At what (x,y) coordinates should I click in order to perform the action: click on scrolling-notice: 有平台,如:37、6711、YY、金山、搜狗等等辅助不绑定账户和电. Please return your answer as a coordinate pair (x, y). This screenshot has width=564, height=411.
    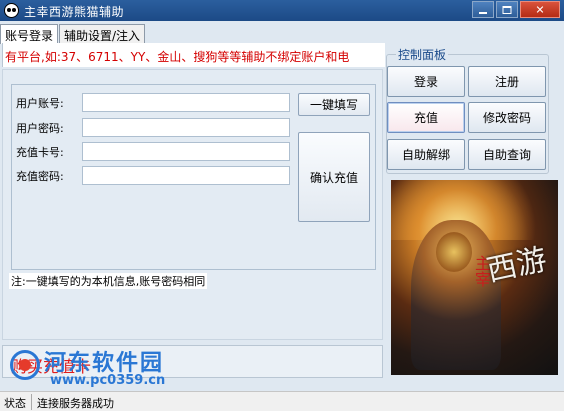
    Looking at the image, I should click on (193, 55).